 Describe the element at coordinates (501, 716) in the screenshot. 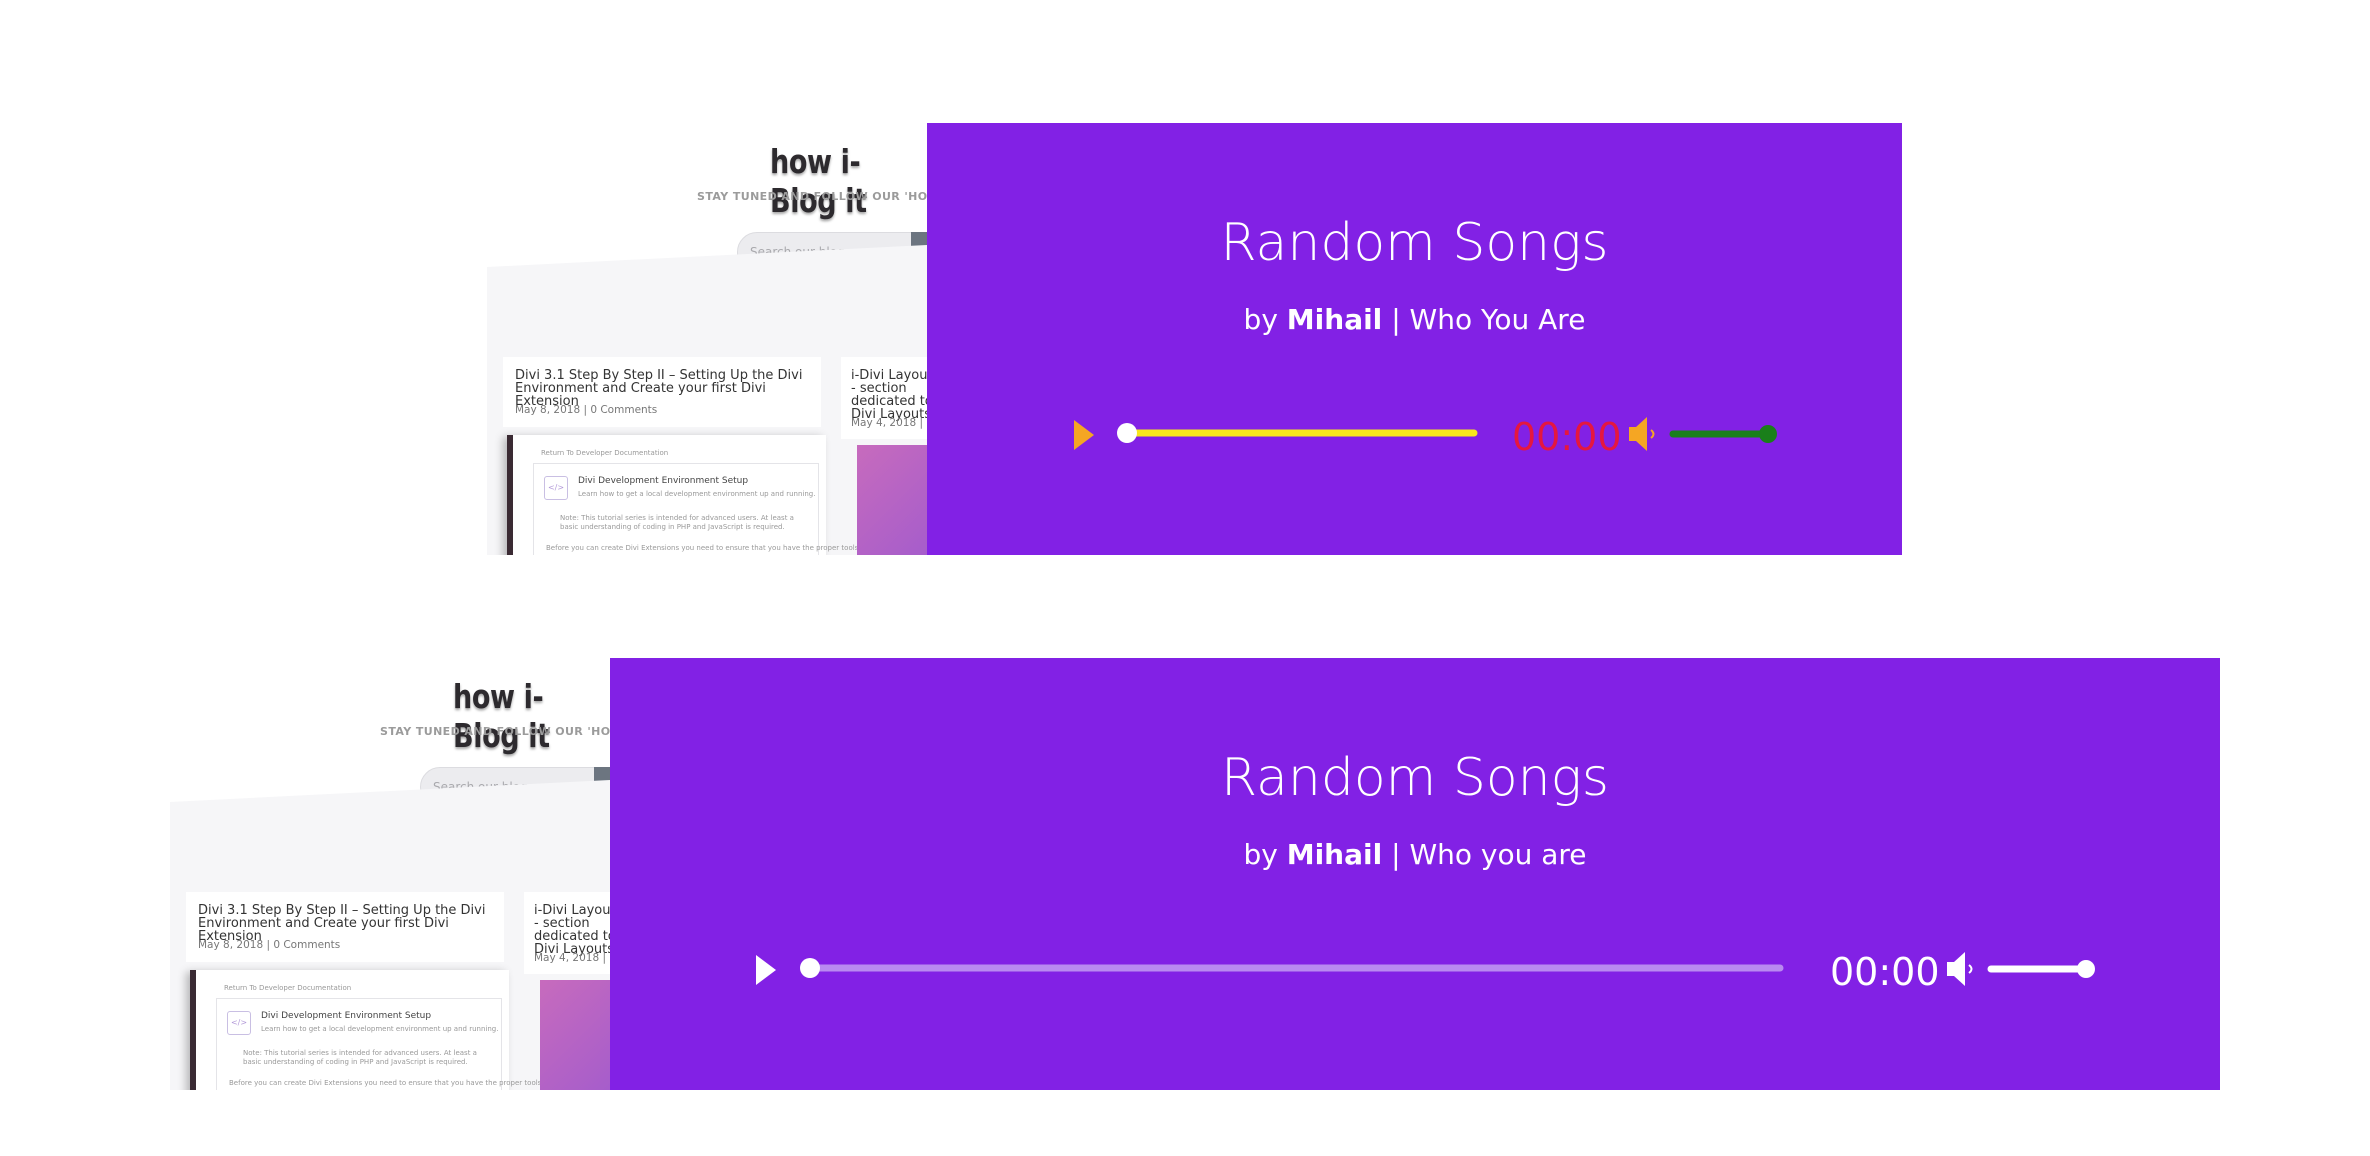

I see `blog-logo: how i-Blog it` at that location.